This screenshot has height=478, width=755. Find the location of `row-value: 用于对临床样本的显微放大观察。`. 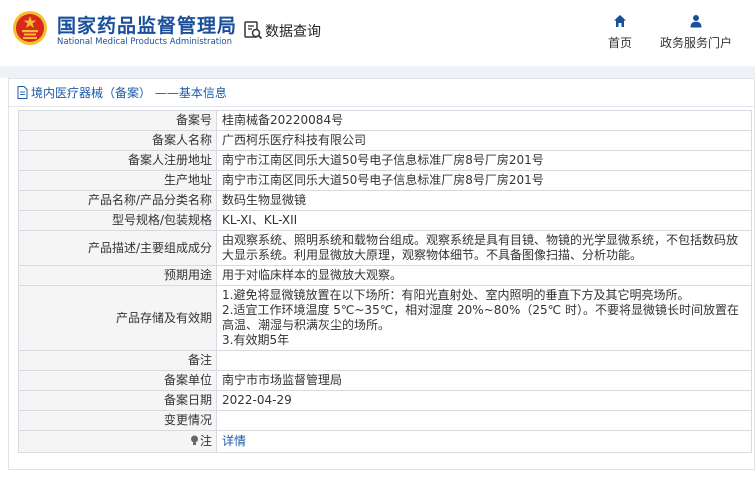

row-value: 用于对临床样本的显微放大观察。 is located at coordinates (484, 275).